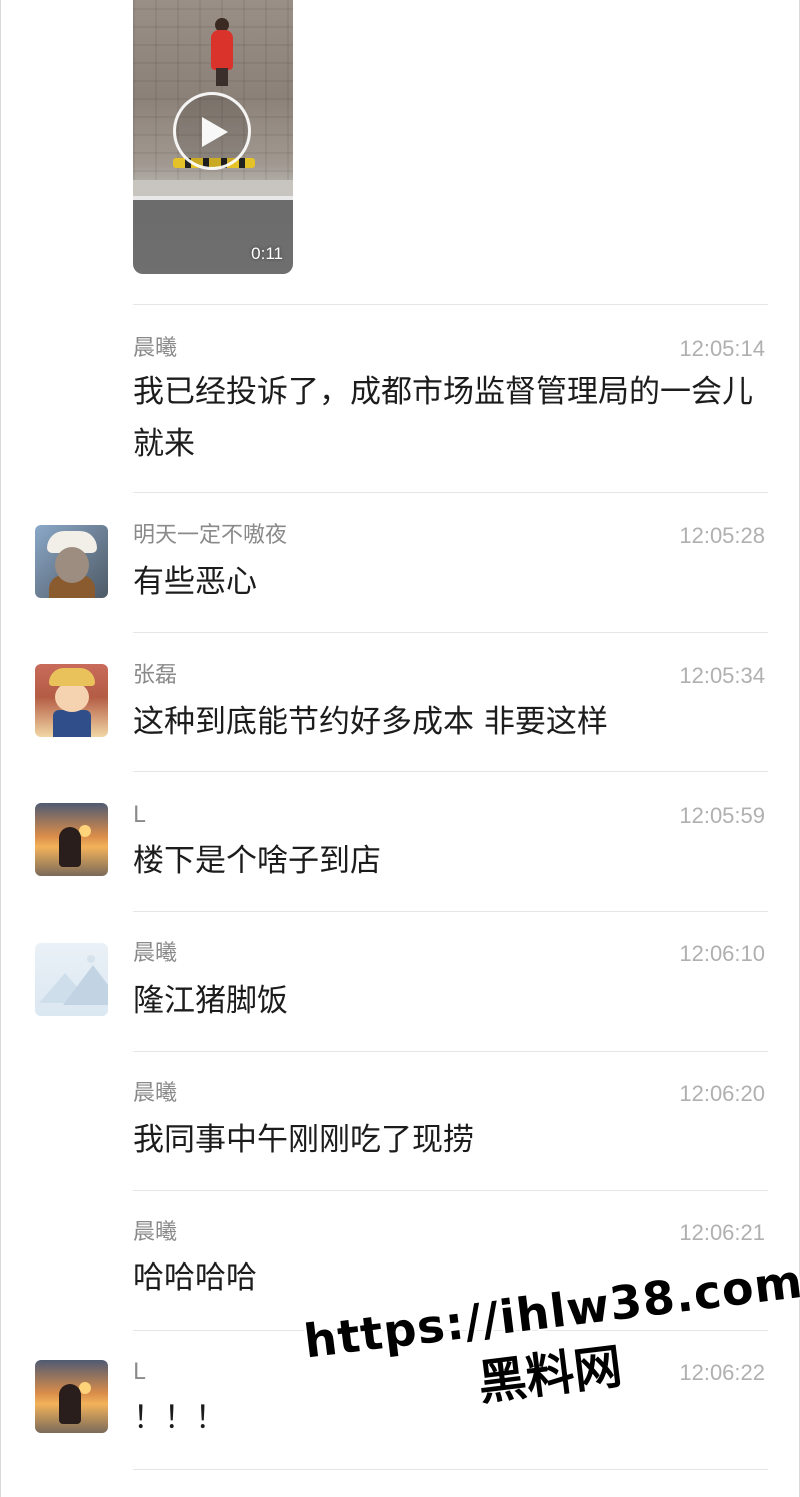 The image size is (800, 1497). What do you see at coordinates (210, 535) in the screenshot?
I see `sender-name: 明天一定不嗷夜` at bounding box center [210, 535].